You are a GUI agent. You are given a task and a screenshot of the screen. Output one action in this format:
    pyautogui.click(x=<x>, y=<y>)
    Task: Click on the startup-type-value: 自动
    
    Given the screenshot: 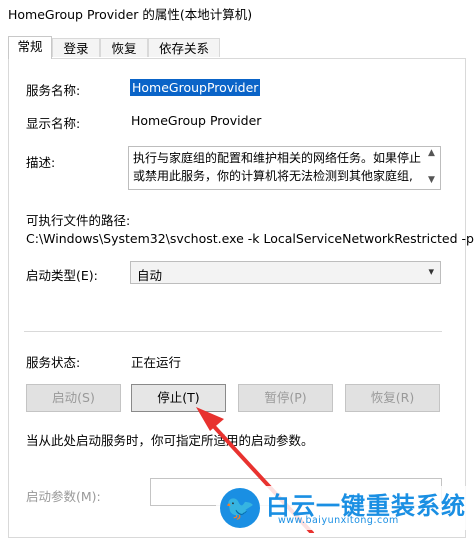 What is the action you would take?
    pyautogui.click(x=150, y=275)
    